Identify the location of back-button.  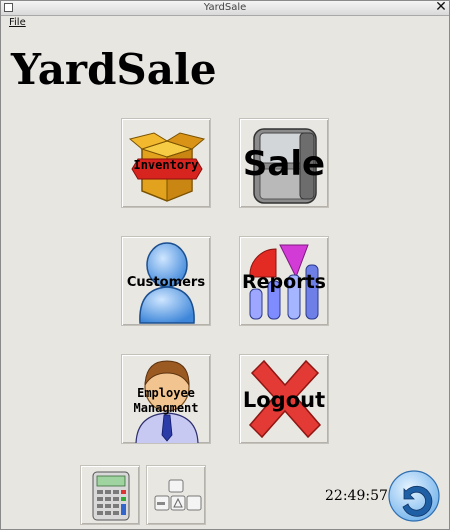
(414, 496).